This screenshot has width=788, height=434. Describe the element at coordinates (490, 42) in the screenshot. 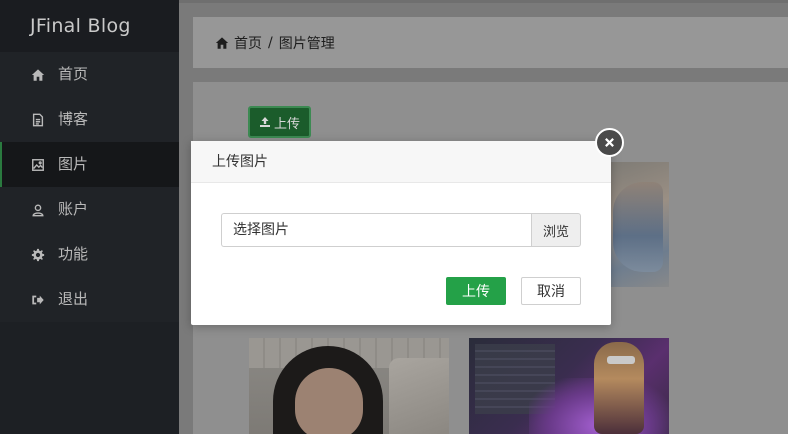

I see `breadcrumb: 首页 / 图片管理` at that location.